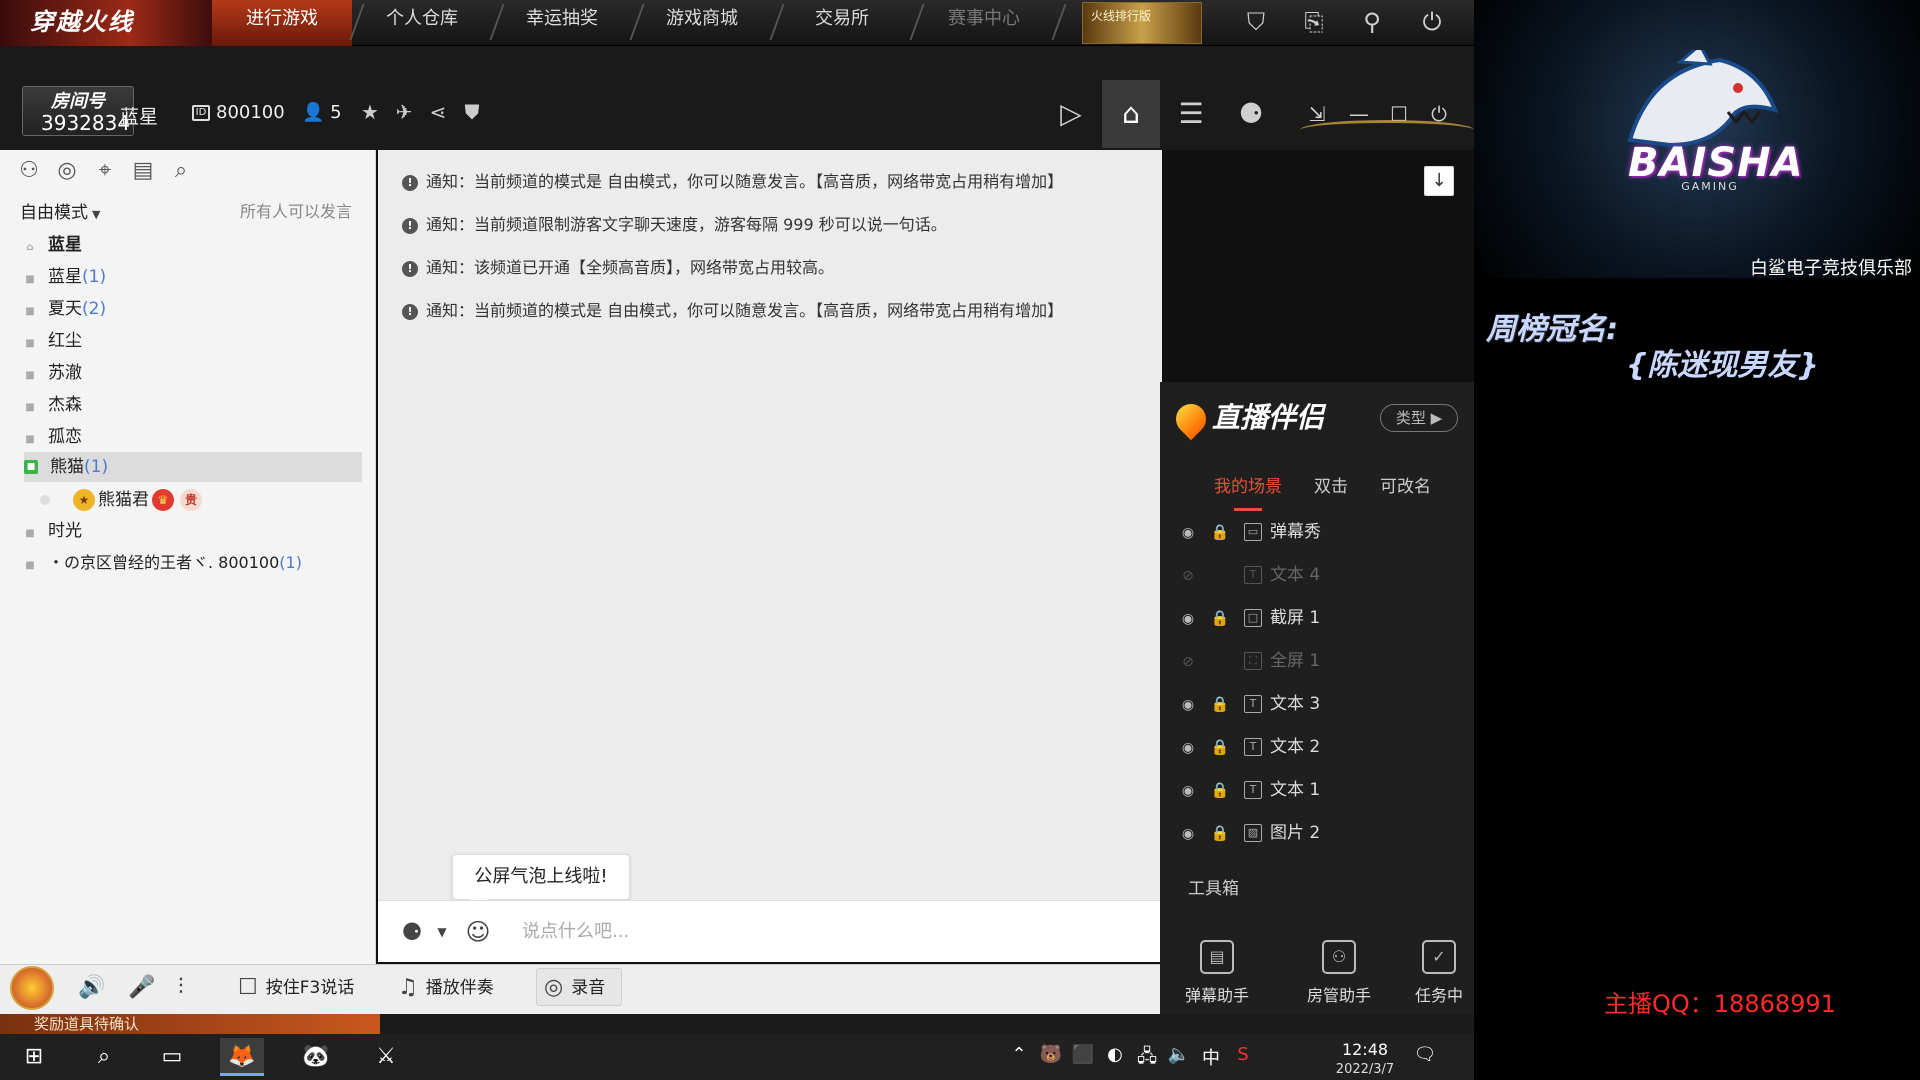 This screenshot has width=1920, height=1080. I want to click on channel-member: ★ 熊猫君 ♛ 贵, so click(122, 500).